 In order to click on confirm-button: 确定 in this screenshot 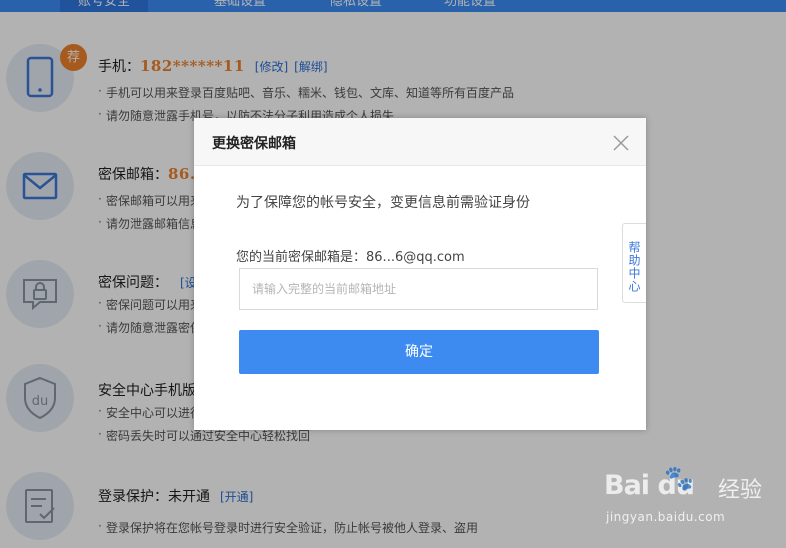, I will do `click(419, 352)`.